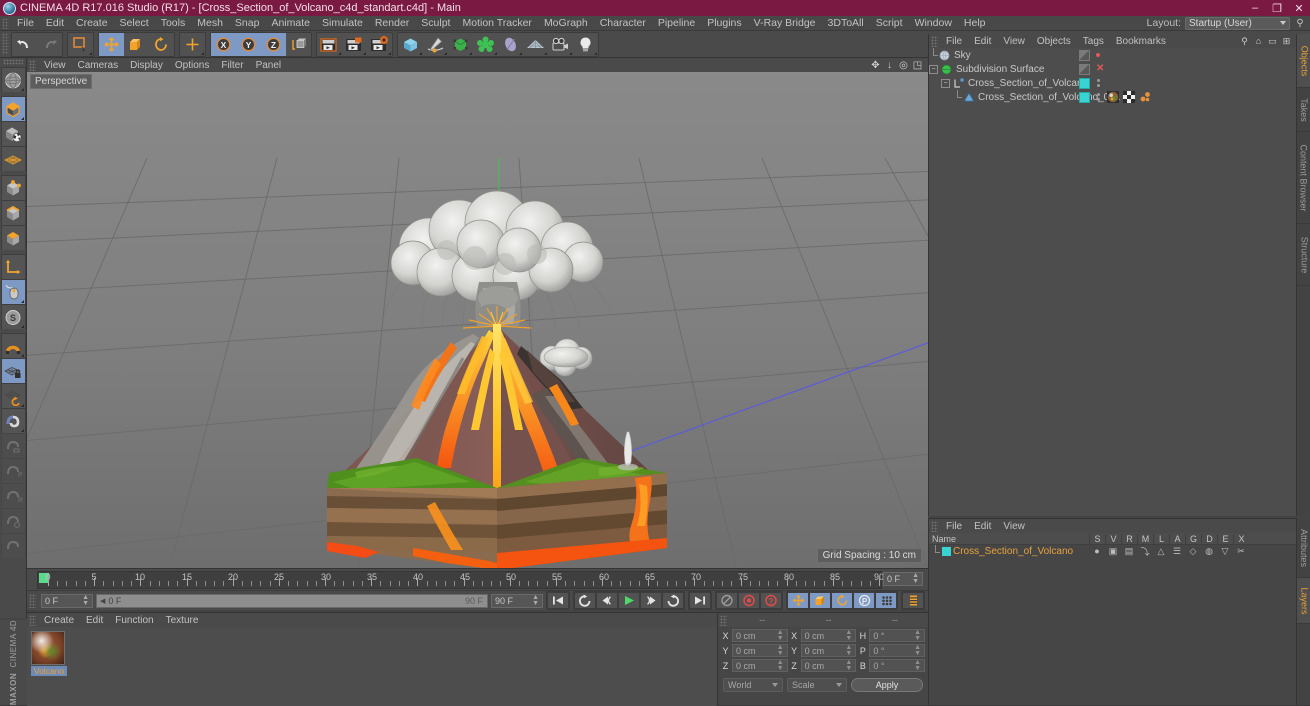  Describe the element at coordinates (771, 600) in the screenshot. I see `keyframe-selection-button: ?` at that location.